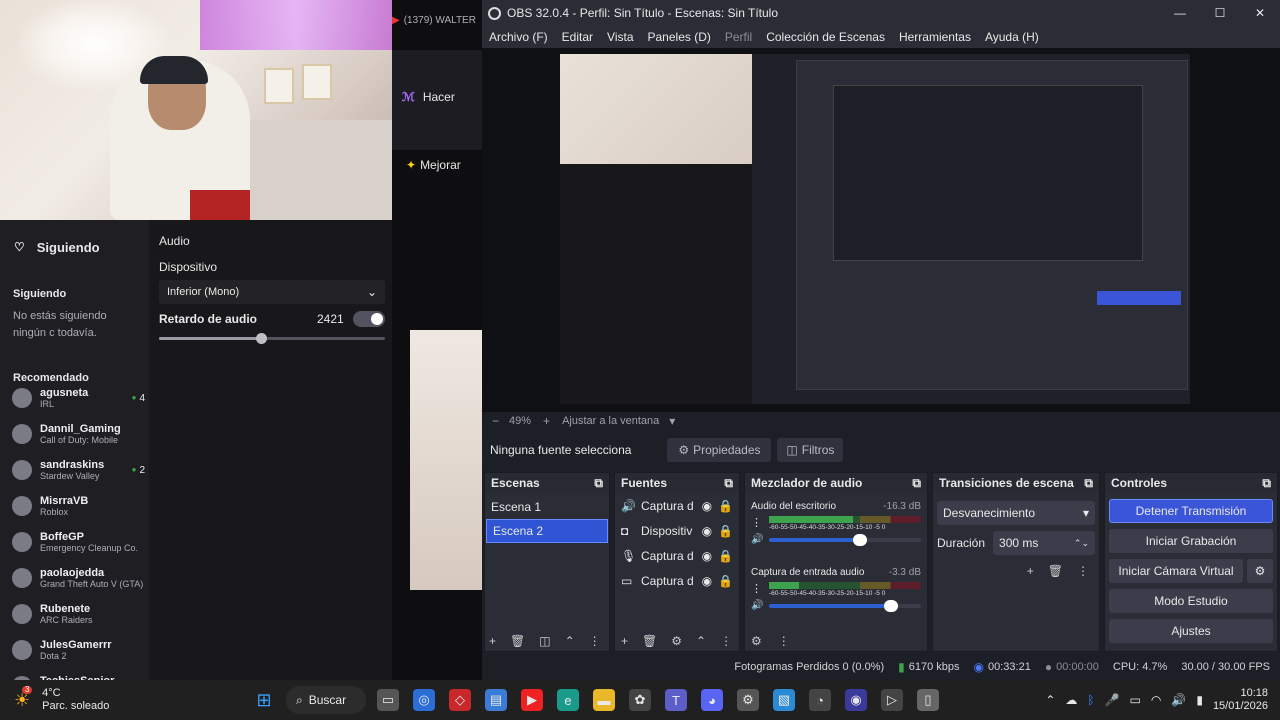 This screenshot has height=720, width=1280. What do you see at coordinates (120, 699) in the screenshot?
I see `weather-widget: ☀ 3 4°C Parc. soleado` at bounding box center [120, 699].